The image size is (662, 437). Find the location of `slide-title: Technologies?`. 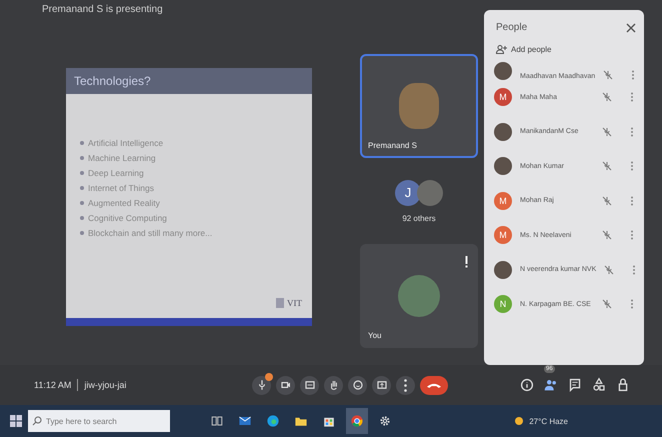

slide-title: Technologies? is located at coordinates (189, 81).